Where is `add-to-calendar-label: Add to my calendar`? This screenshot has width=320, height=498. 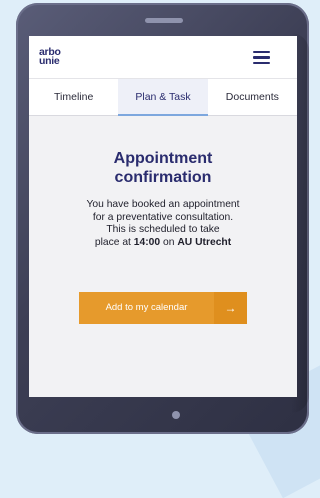
add-to-calendar-label: Add to my calendar is located at coordinates (146, 308).